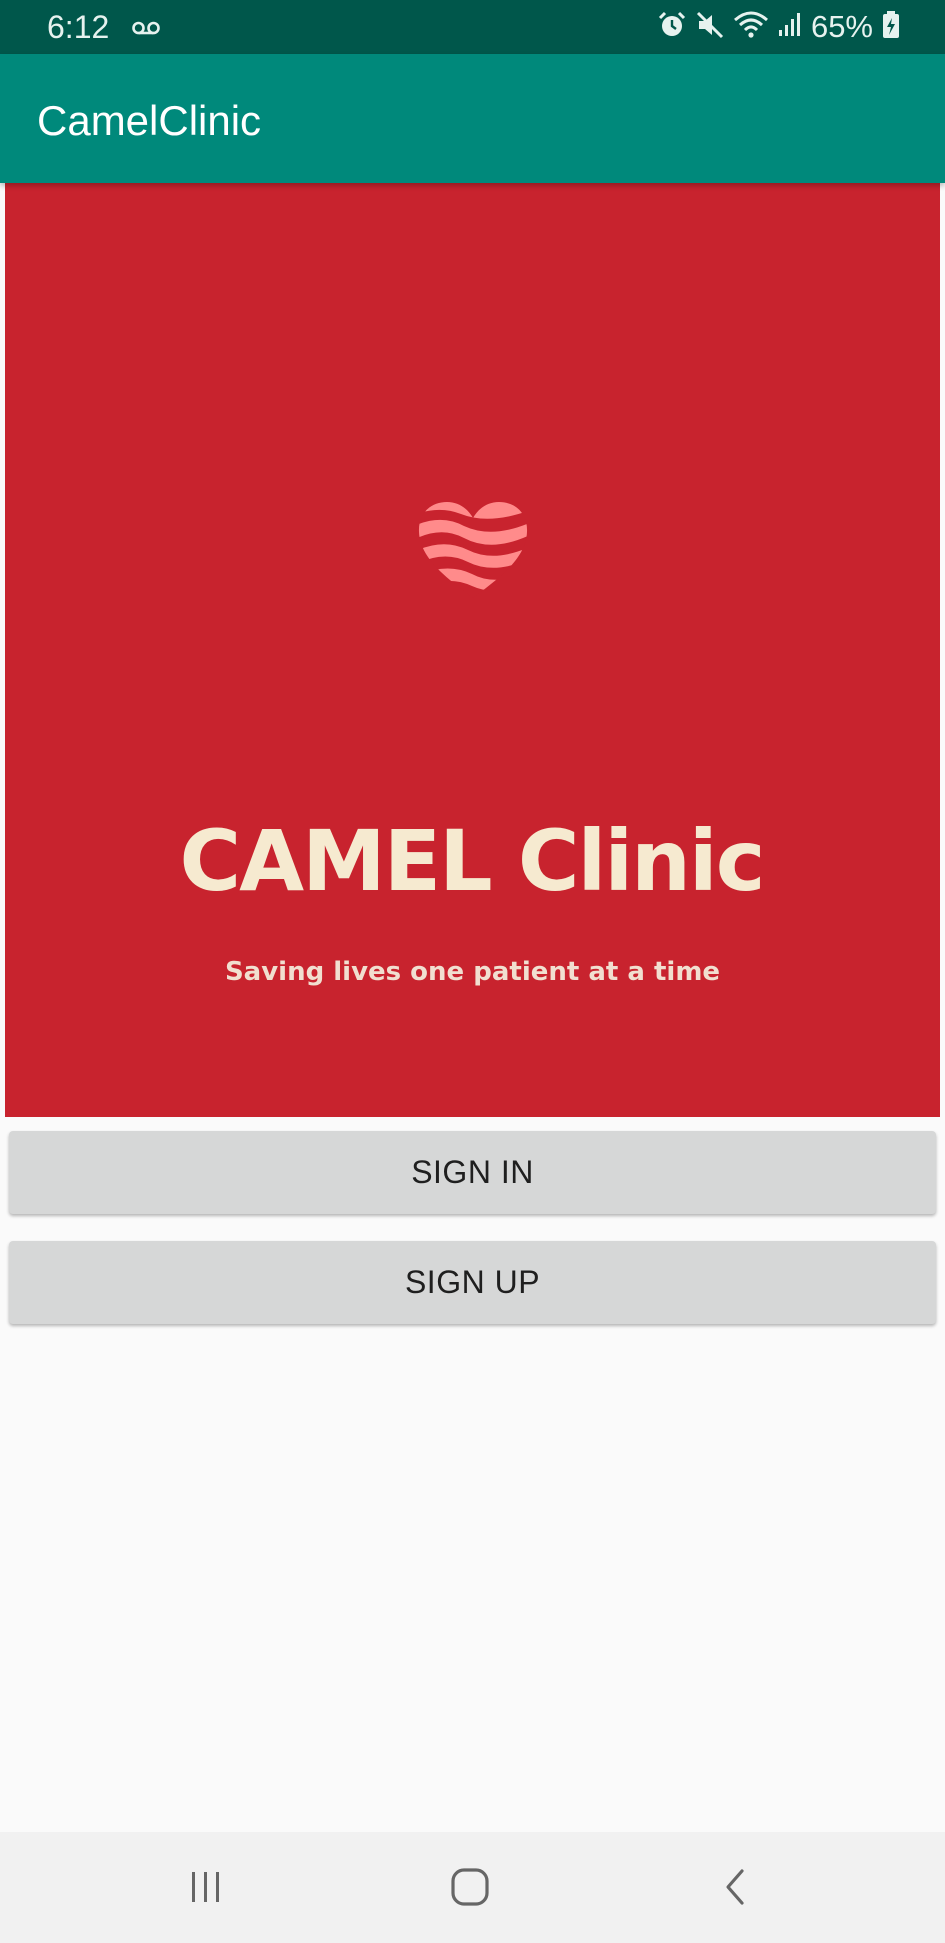 Image resolution: width=945 pixels, height=1943 pixels. Describe the element at coordinates (472, 27) in the screenshot. I see `status-bar: 6:12 65%` at that location.